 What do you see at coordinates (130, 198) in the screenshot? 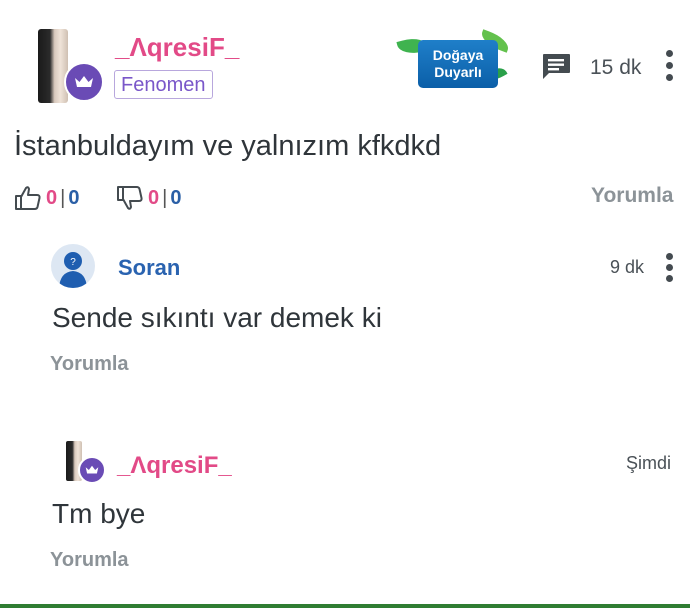
I see `thumbs-down-icon` at bounding box center [130, 198].